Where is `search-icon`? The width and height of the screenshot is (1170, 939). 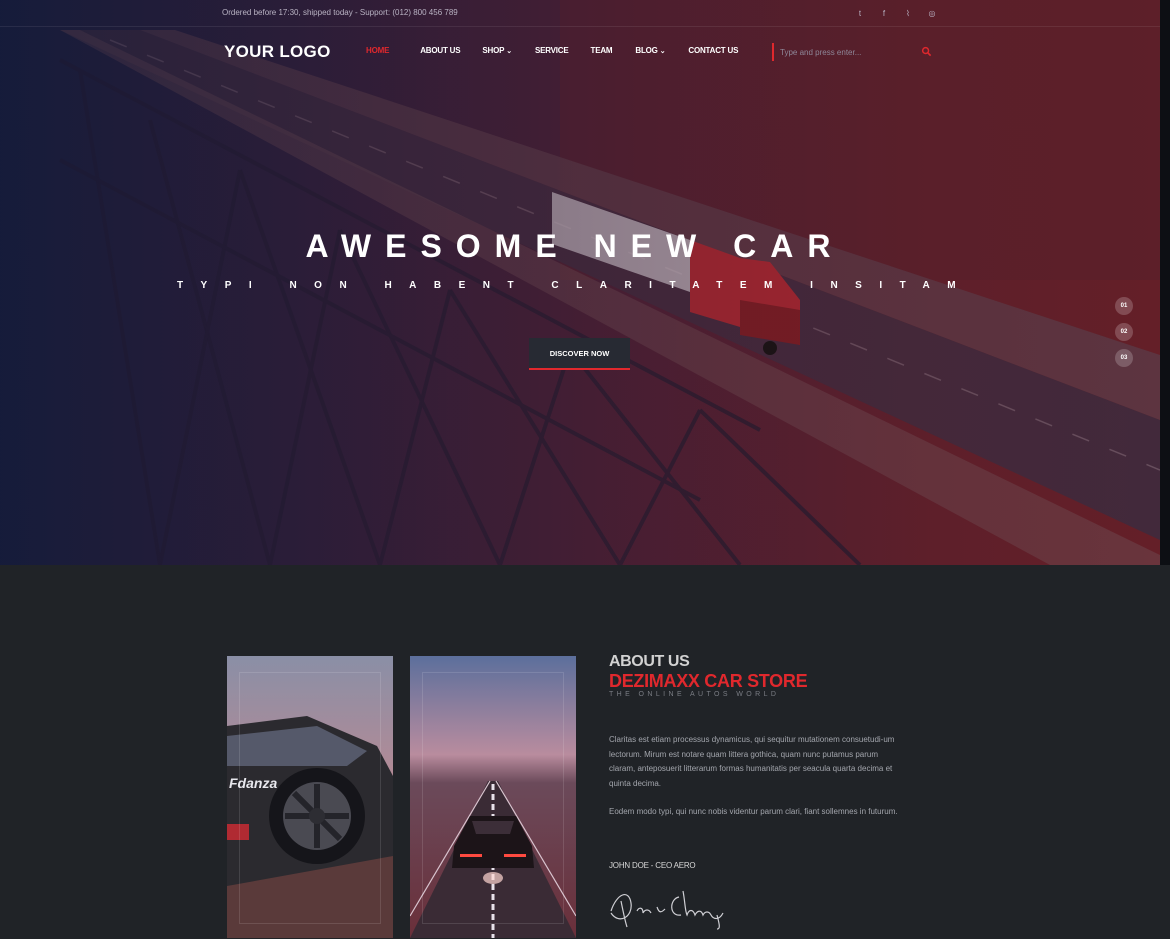 search-icon is located at coordinates (926, 51).